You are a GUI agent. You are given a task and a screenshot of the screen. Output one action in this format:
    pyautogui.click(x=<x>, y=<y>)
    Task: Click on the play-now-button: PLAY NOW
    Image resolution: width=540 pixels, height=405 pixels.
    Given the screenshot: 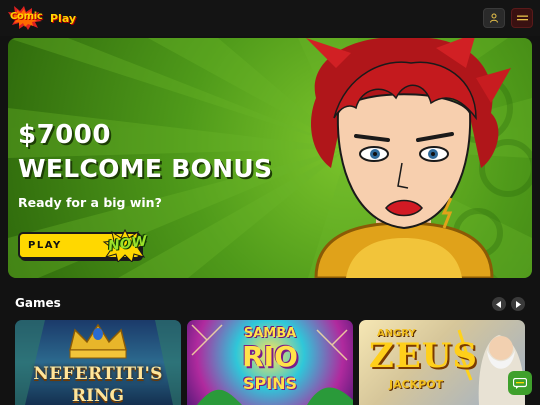 What is the action you would take?
    pyautogui.click(x=83, y=245)
    